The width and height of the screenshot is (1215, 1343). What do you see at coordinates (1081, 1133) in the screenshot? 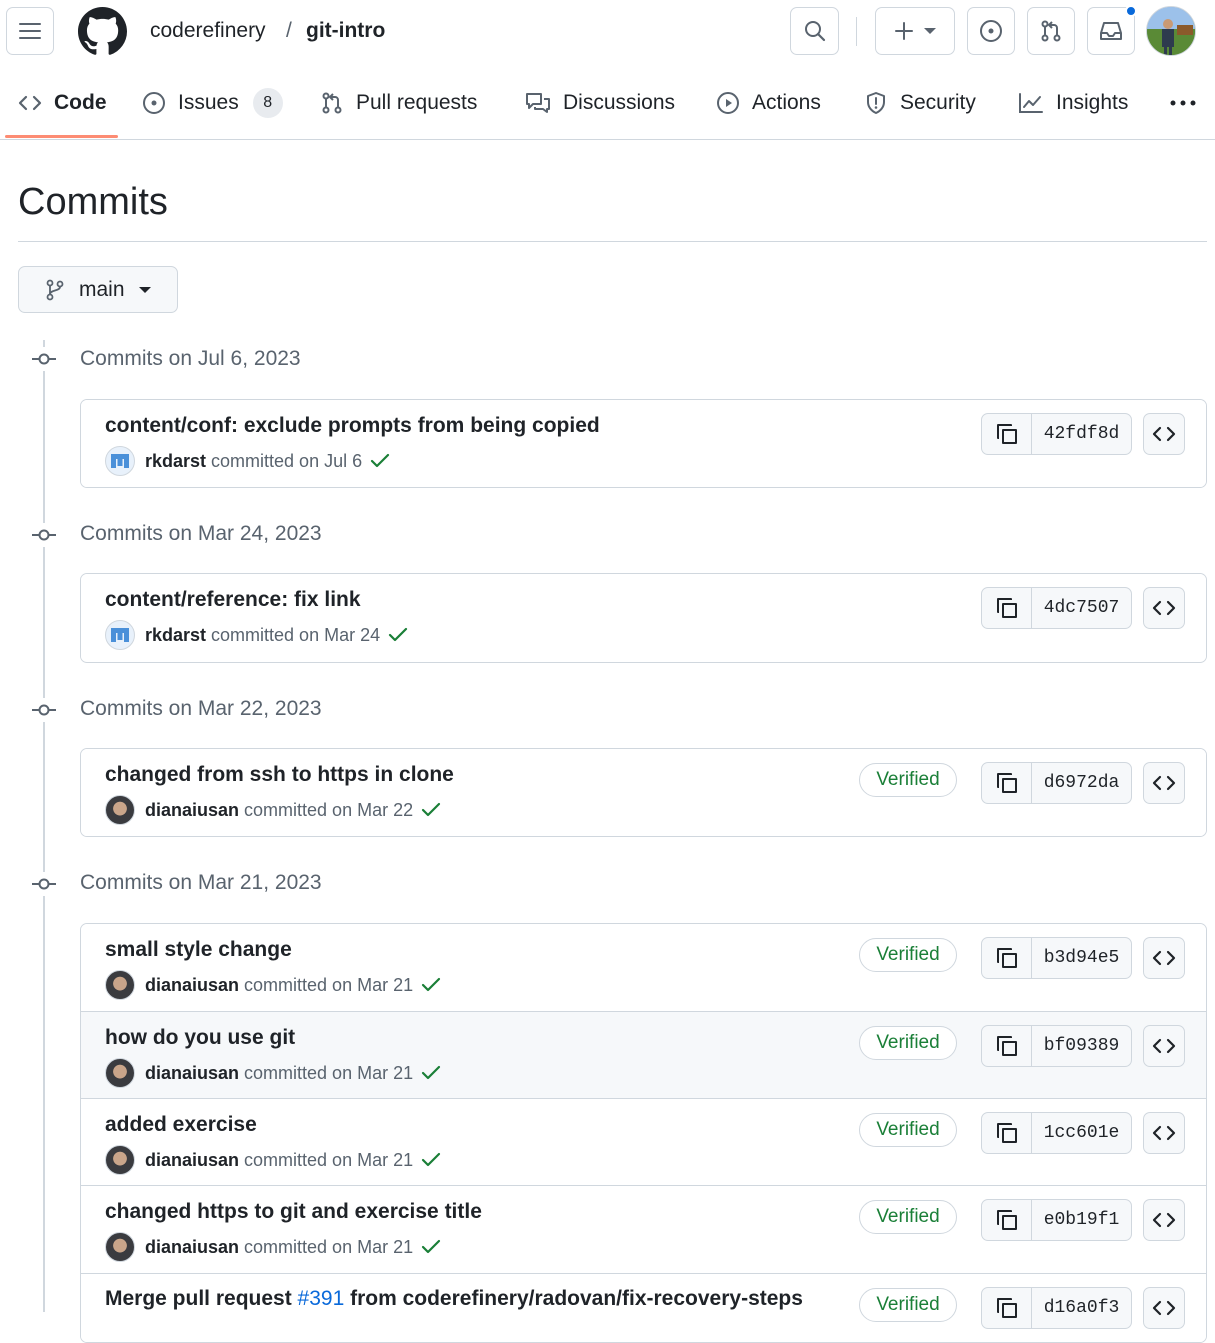
I see `commit-sha: 1cc601e` at bounding box center [1081, 1133].